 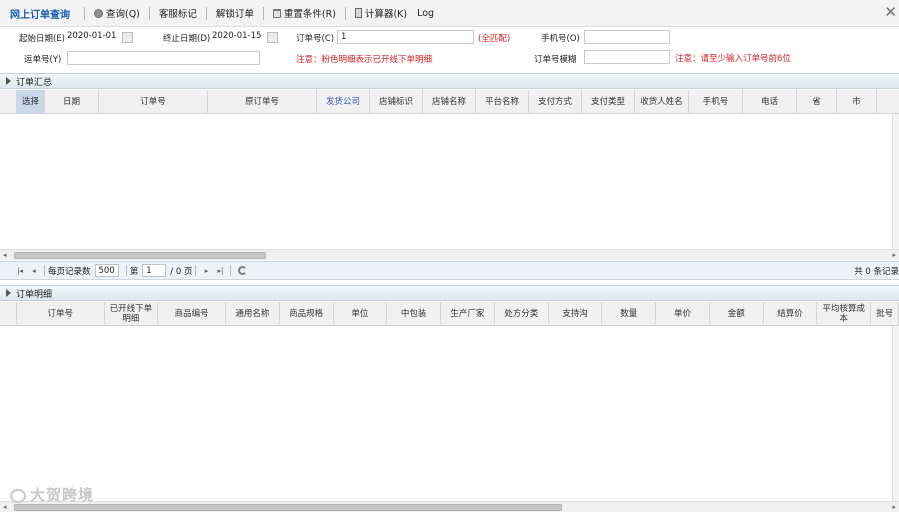 I want to click on waybill-label: 运单号(Y), so click(x=43, y=60).